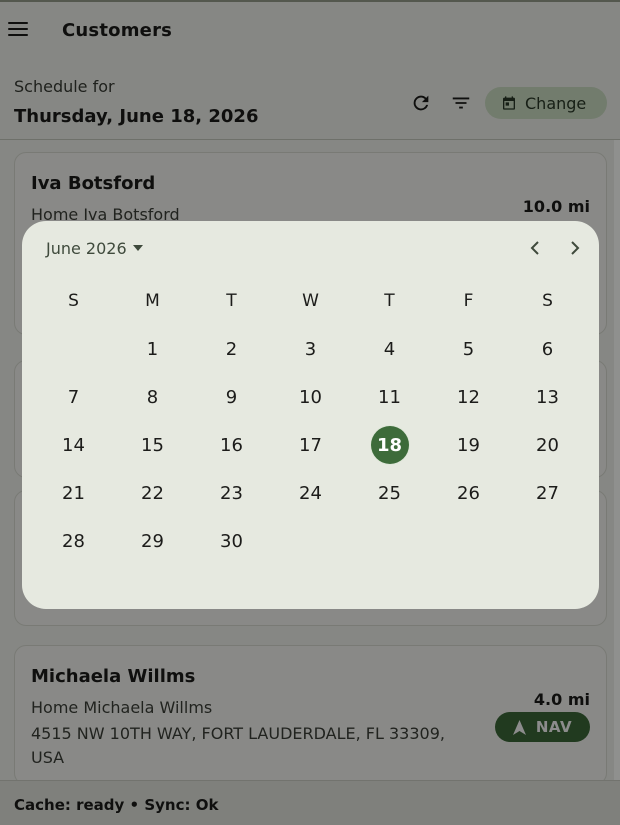  I want to click on calendar-day-number: 4, so click(389, 349).